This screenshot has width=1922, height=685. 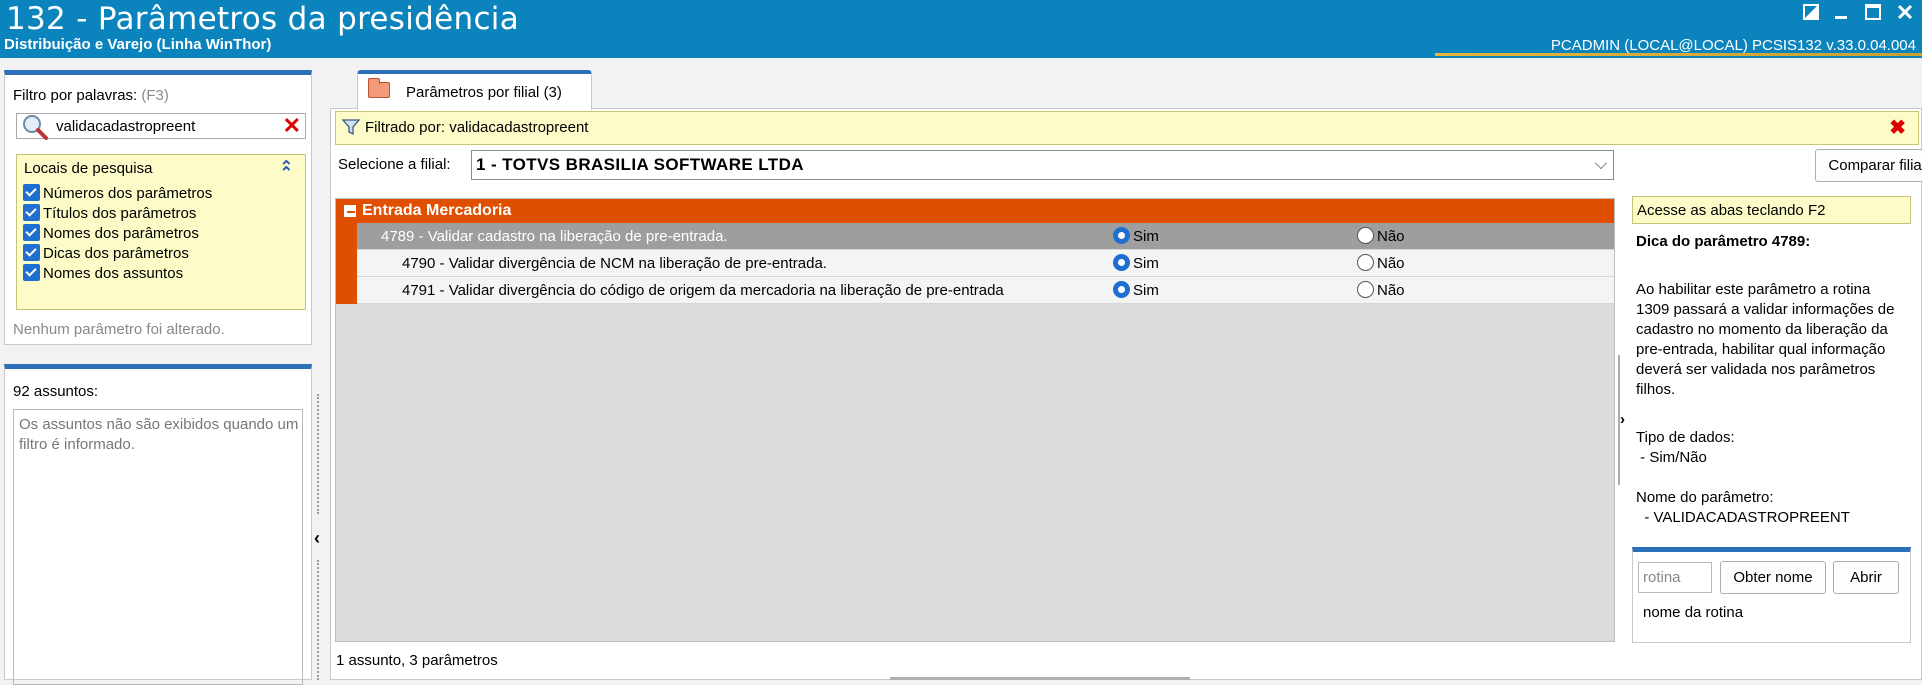 What do you see at coordinates (125, 126) in the screenshot?
I see `filter-input: validacadastropreent` at bounding box center [125, 126].